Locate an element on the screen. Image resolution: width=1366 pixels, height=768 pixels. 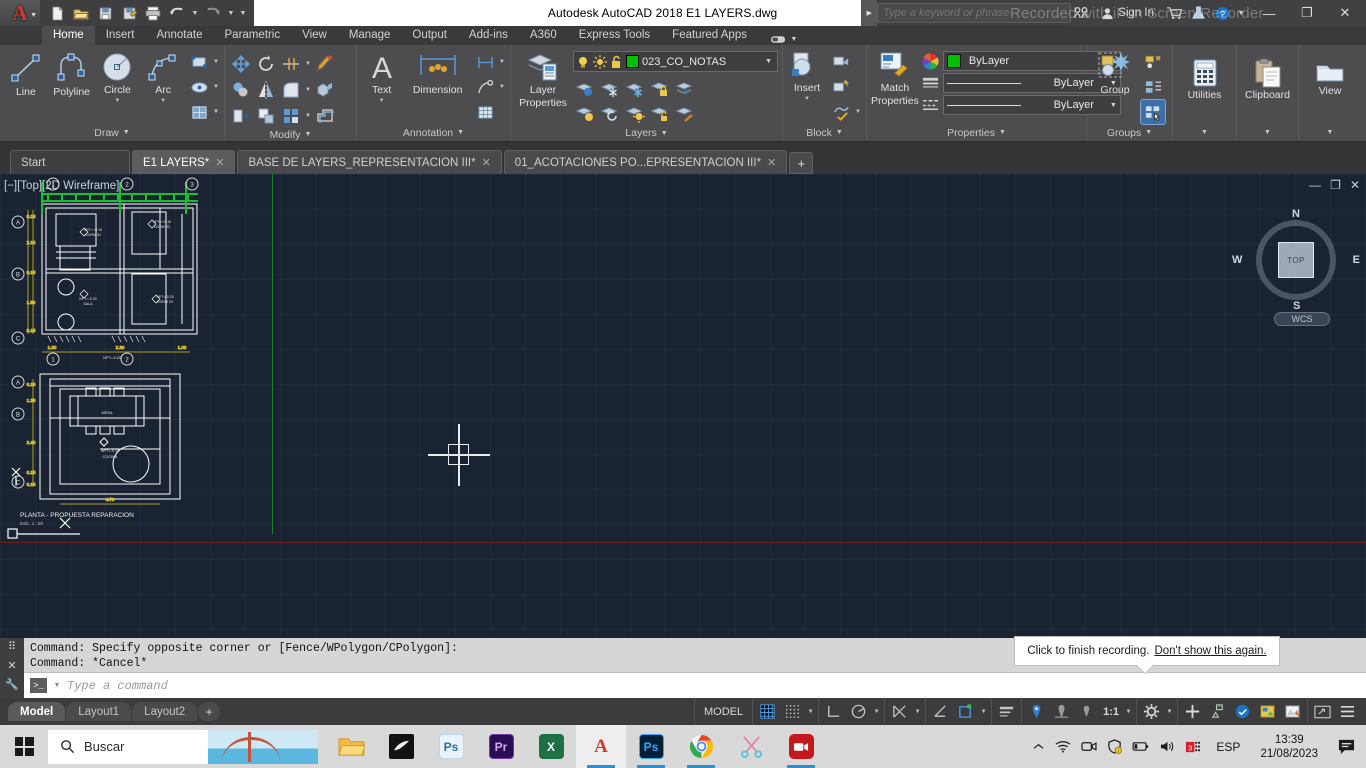
camera-icon is located at coordinates (1089, 746).